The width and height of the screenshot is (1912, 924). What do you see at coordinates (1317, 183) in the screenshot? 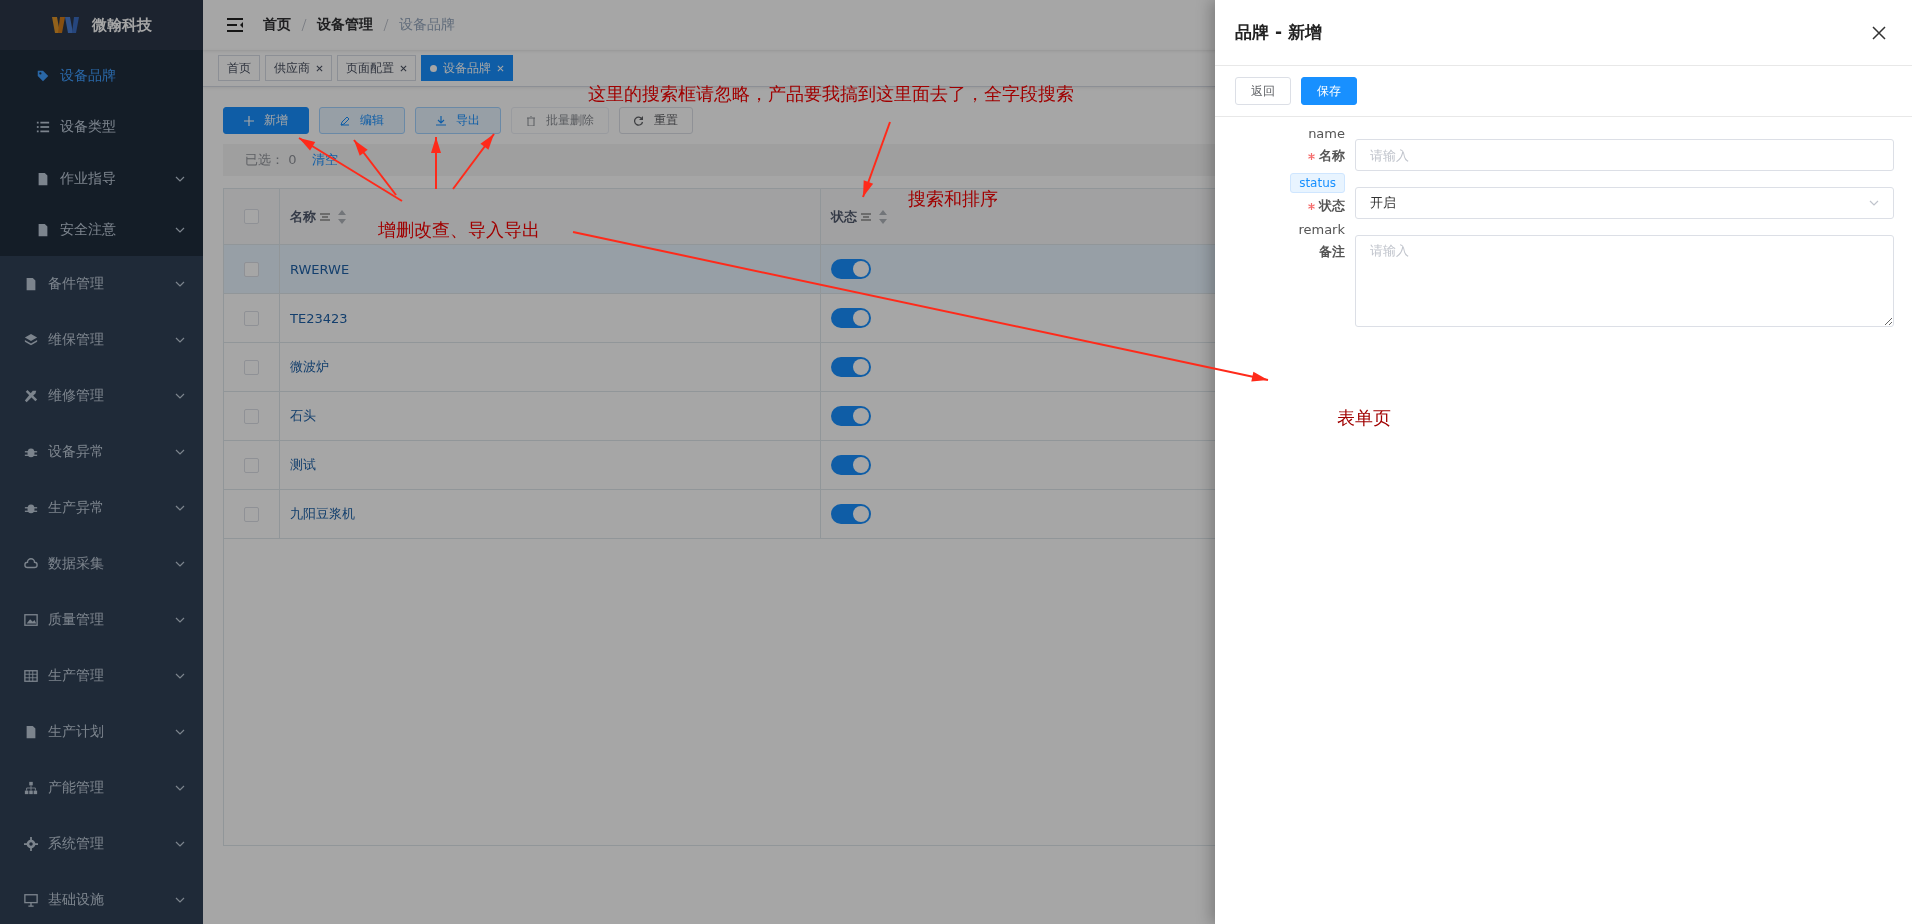
I see `field-key-tag: status` at bounding box center [1317, 183].